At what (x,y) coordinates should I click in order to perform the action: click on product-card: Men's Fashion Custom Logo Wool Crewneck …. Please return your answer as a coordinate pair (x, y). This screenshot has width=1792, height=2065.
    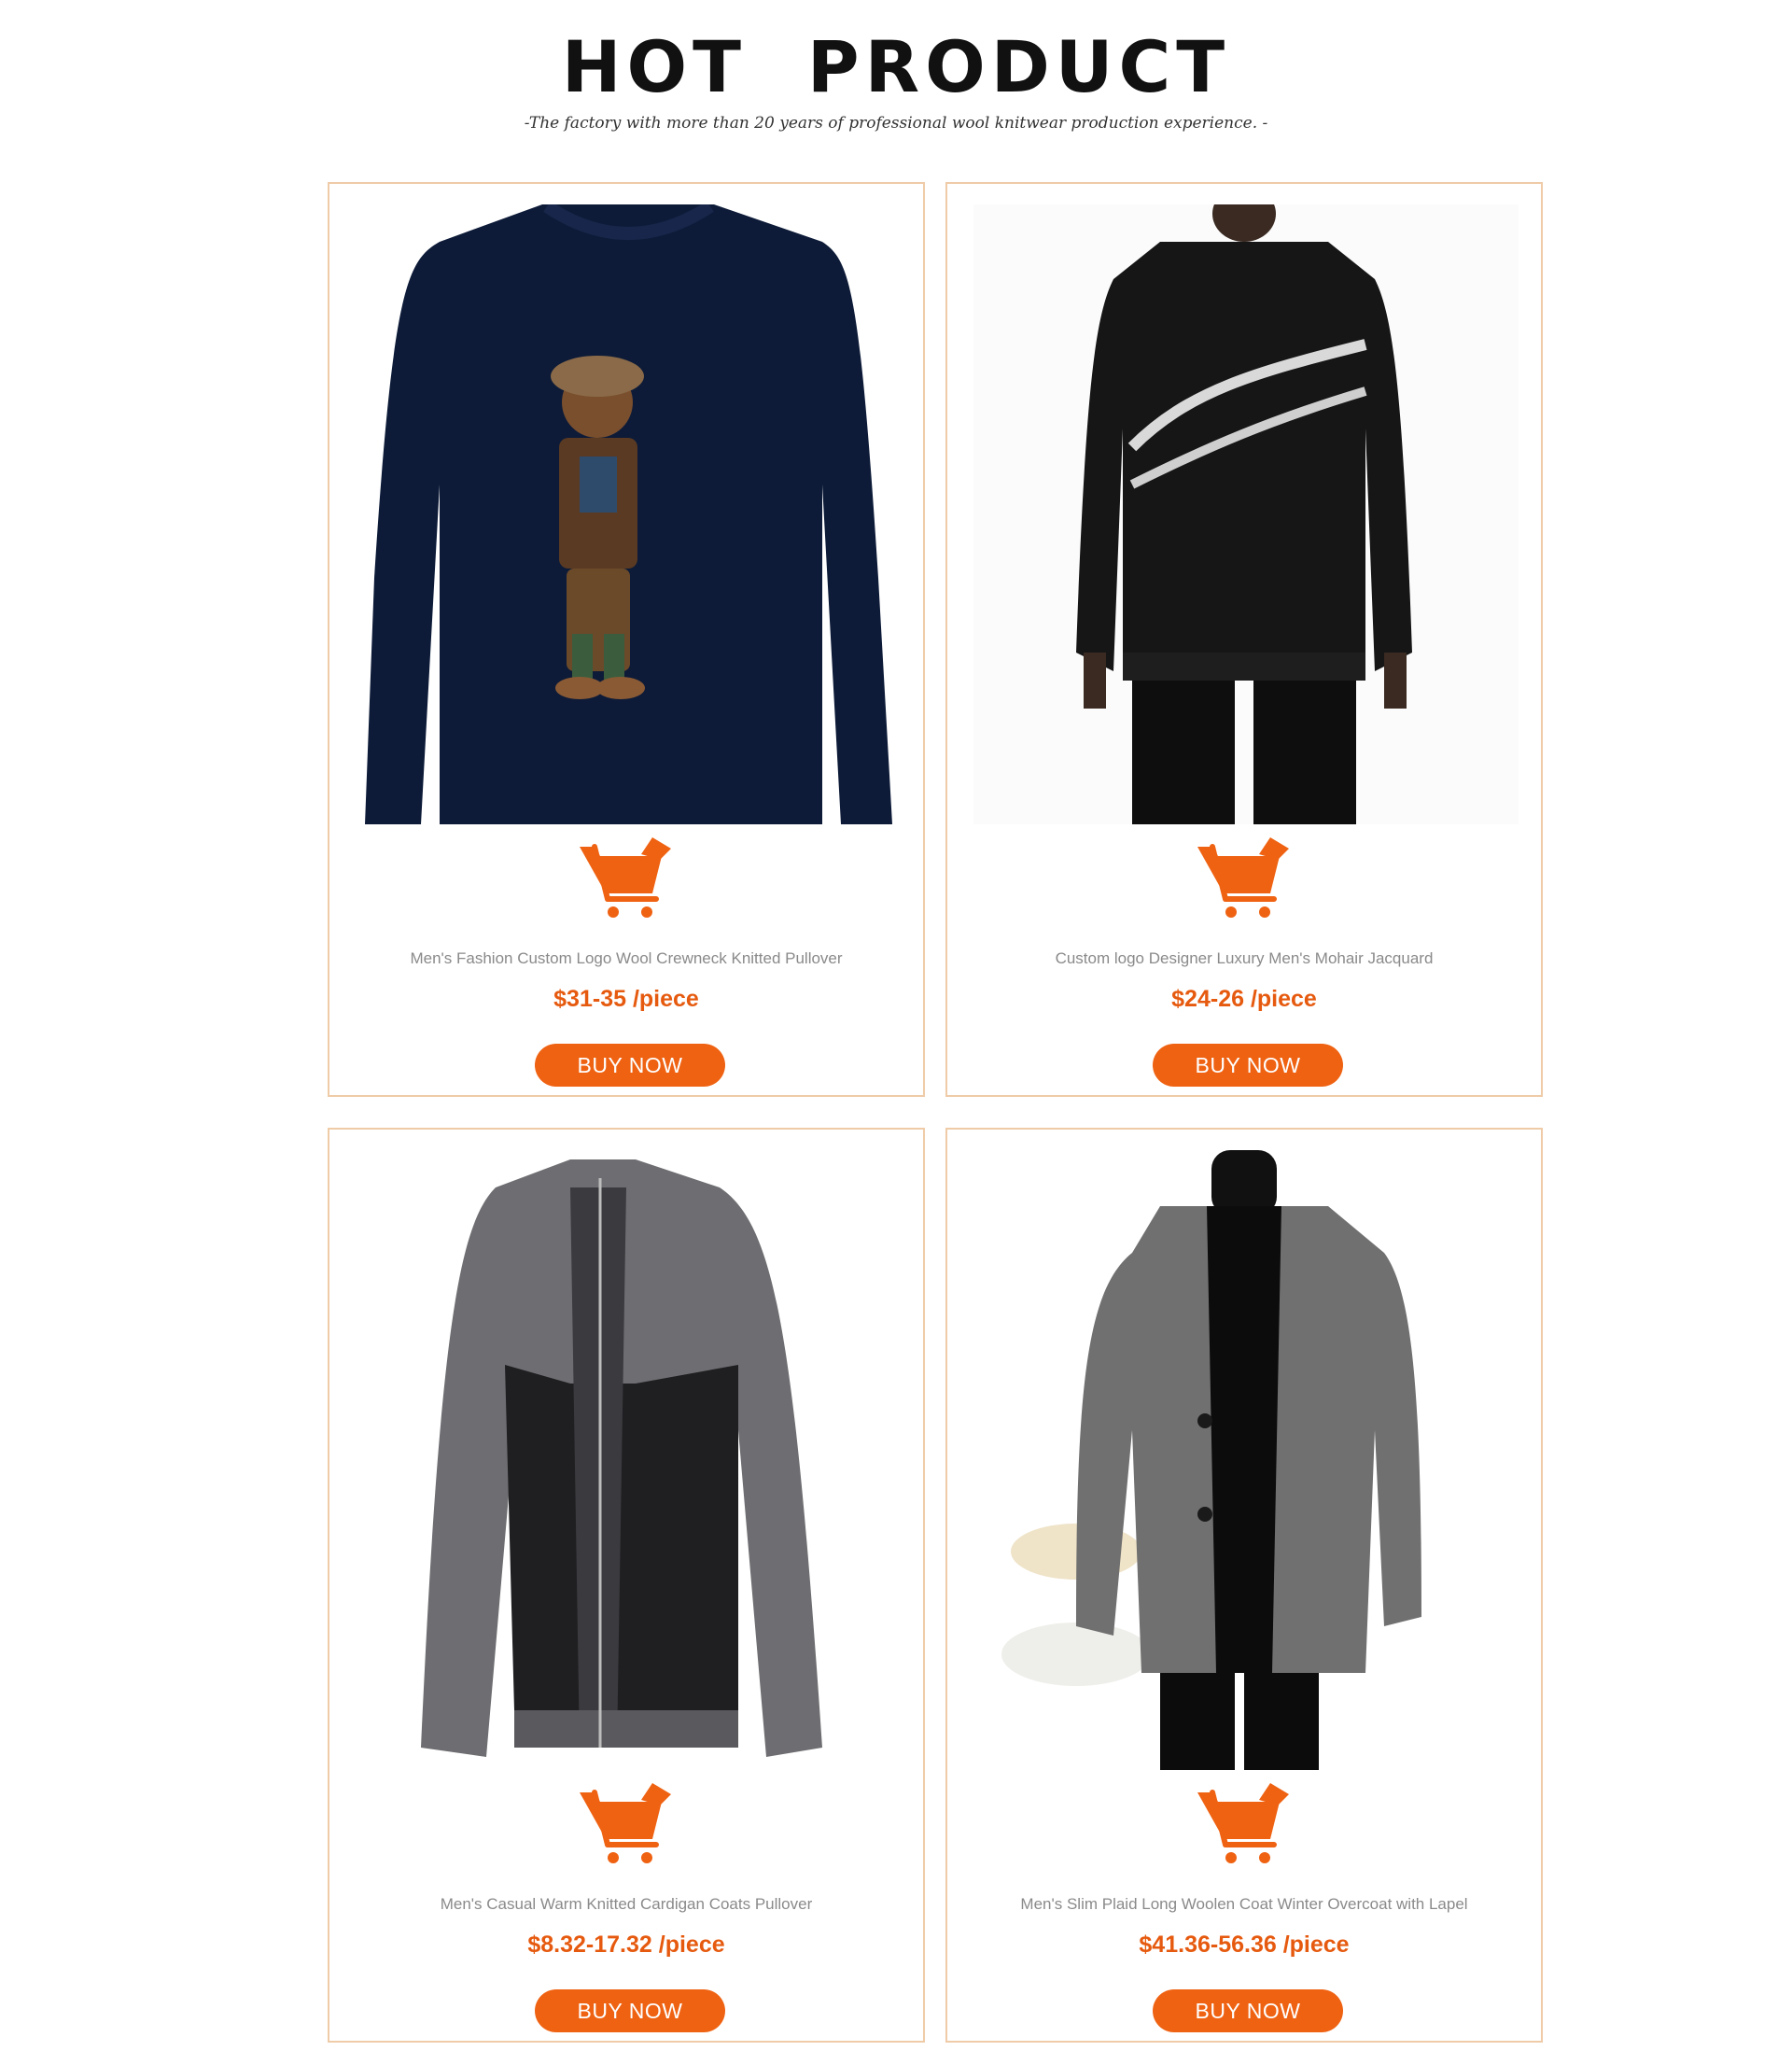
    Looking at the image, I should click on (626, 639).